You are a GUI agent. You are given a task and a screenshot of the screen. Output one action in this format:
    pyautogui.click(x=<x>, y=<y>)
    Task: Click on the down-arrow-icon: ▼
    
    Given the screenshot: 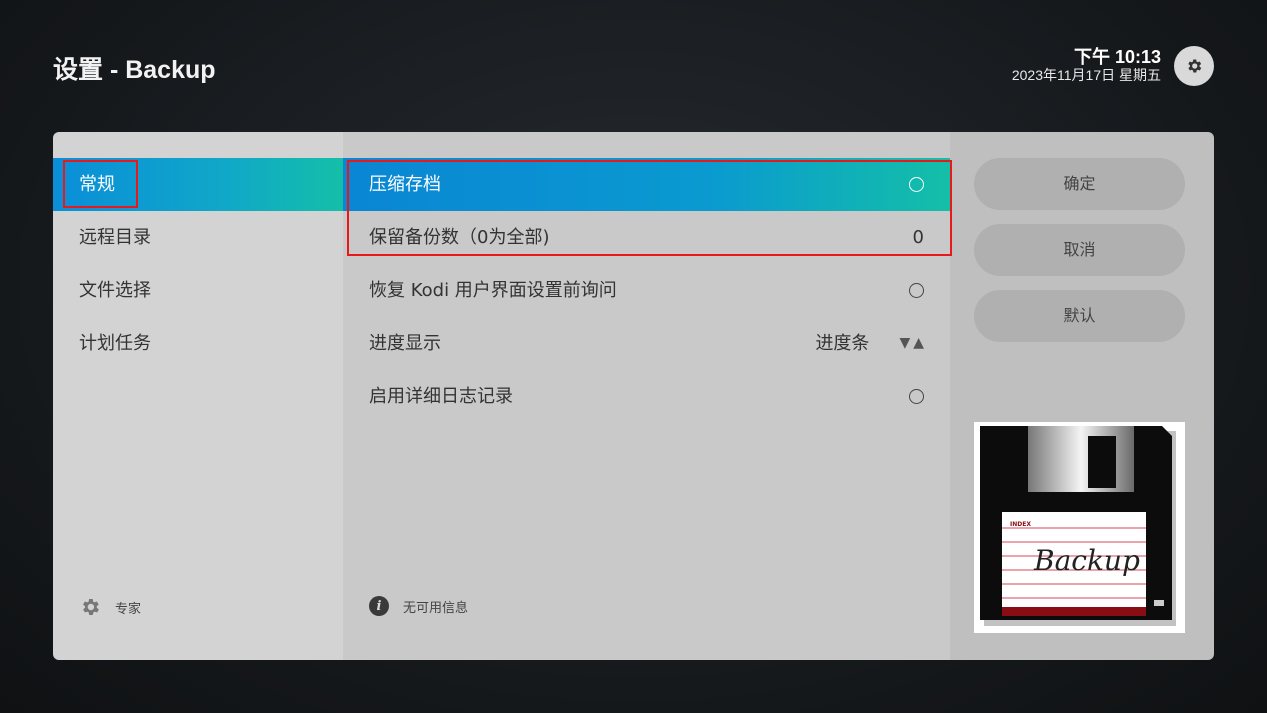 What is the action you would take?
    pyautogui.click(x=904, y=343)
    